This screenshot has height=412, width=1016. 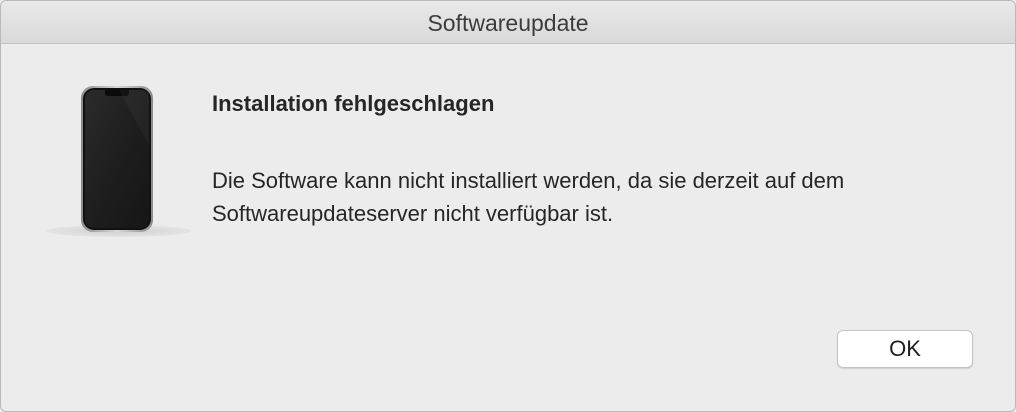 I want to click on title-bar: Softwareupdate, so click(x=508, y=22).